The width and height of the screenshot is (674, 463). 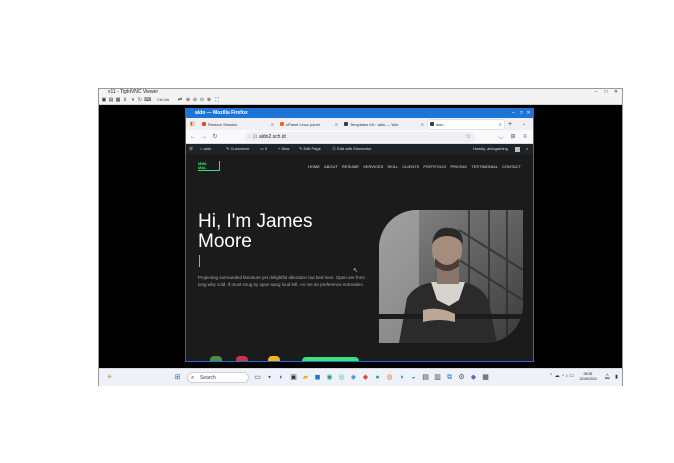 I want to click on close-button: ✕, so click(x=616, y=92).